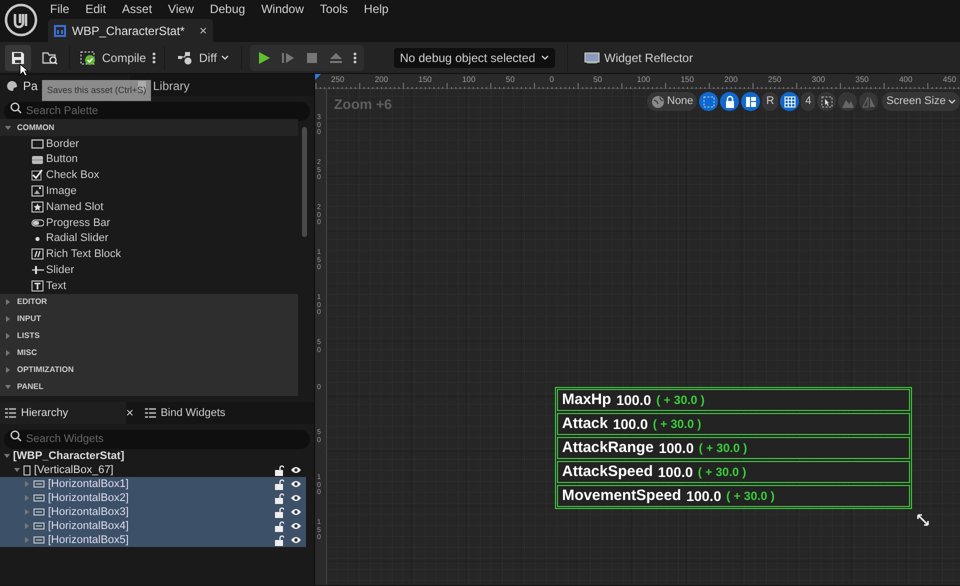 The image size is (960, 586). Describe the element at coordinates (363, 104) in the screenshot. I see `zoom-label: Zoom +6` at that location.